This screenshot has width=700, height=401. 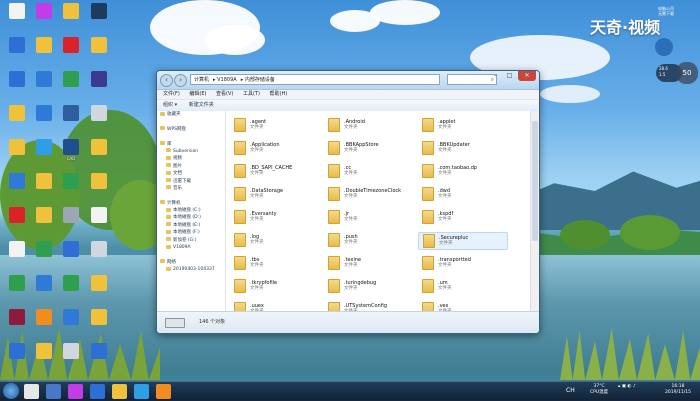 I want to click on nav-item: 本地磁盘 (E:), so click(x=191, y=225).